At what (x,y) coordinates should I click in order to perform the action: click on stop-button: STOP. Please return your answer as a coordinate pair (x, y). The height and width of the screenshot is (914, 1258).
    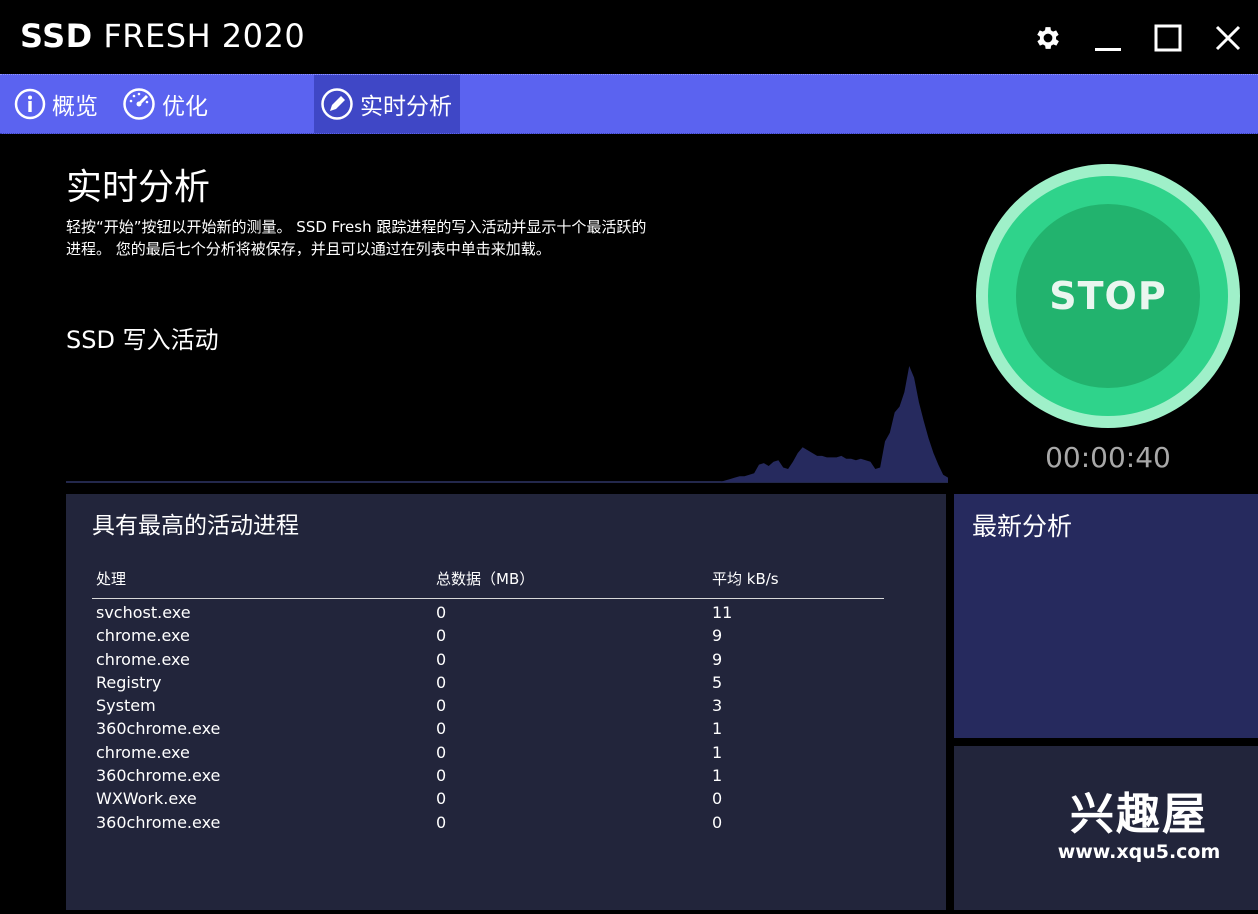
    Looking at the image, I should click on (1108, 296).